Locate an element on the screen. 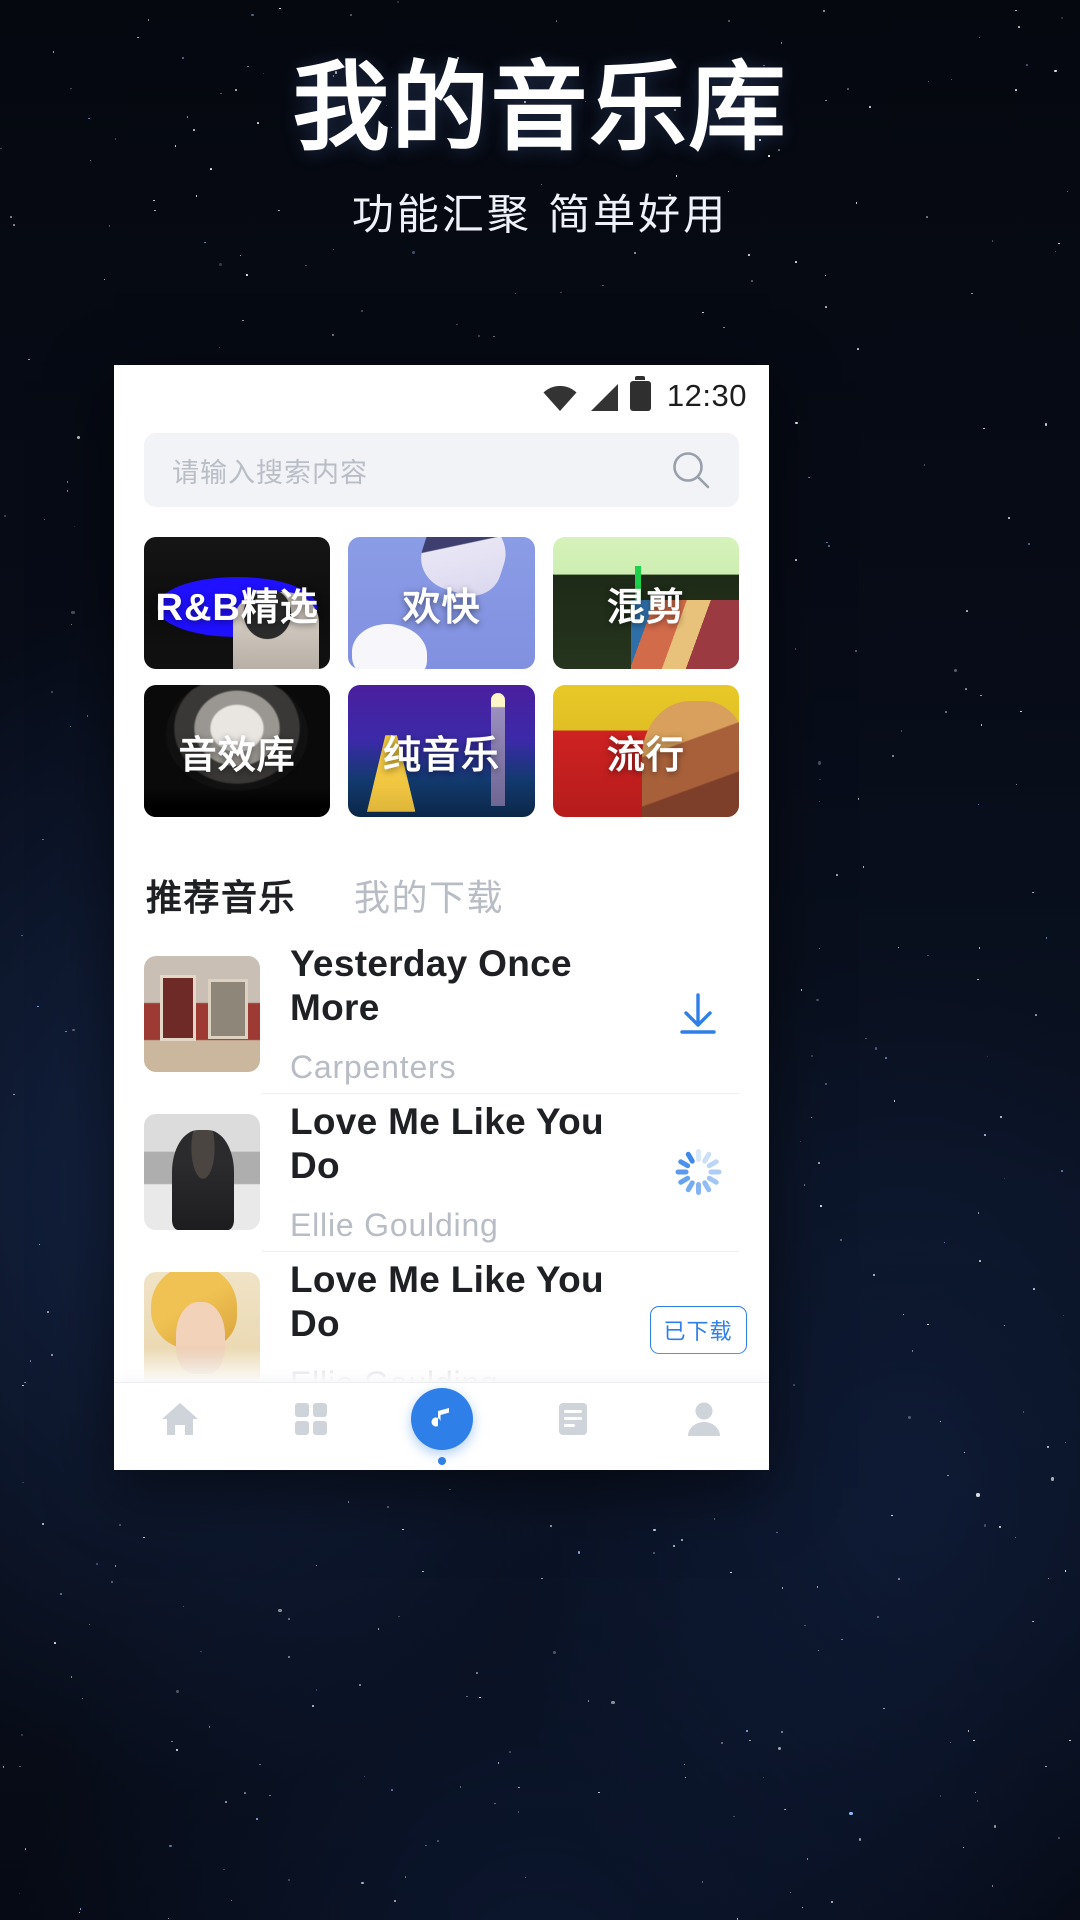 The width and height of the screenshot is (1080, 1920). content-tabs: 推荐音乐 我的下载 is located at coordinates (441, 869).